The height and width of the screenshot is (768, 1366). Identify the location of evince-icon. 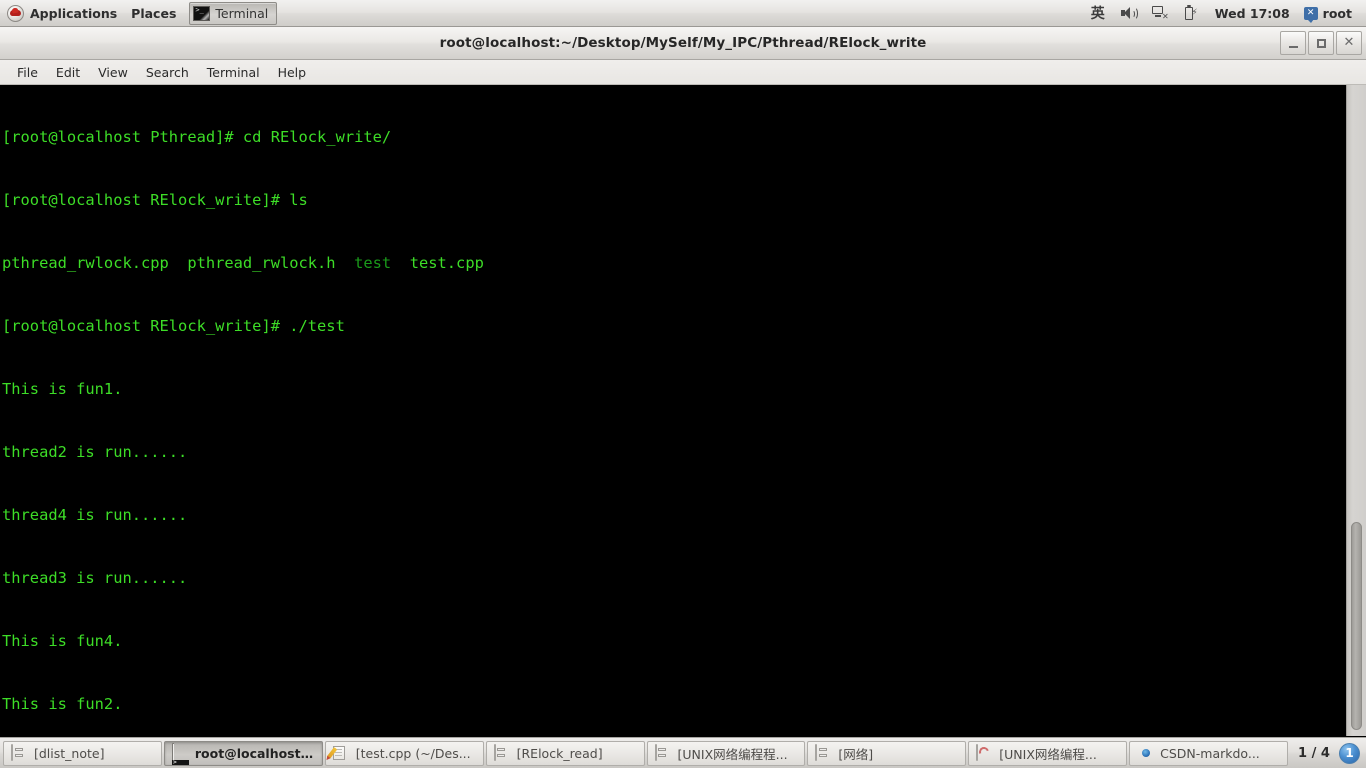
(984, 752).